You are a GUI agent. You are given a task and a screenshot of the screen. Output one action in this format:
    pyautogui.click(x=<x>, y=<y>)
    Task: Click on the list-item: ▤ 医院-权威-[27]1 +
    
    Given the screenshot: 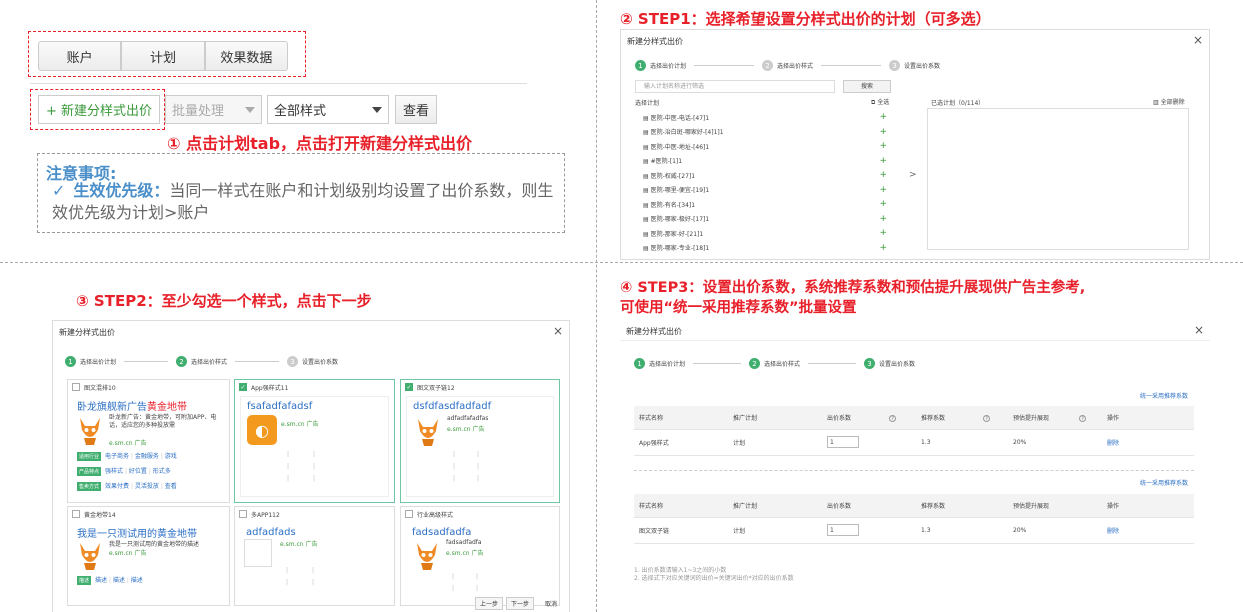 What is the action you would take?
    pyautogui.click(x=765, y=175)
    